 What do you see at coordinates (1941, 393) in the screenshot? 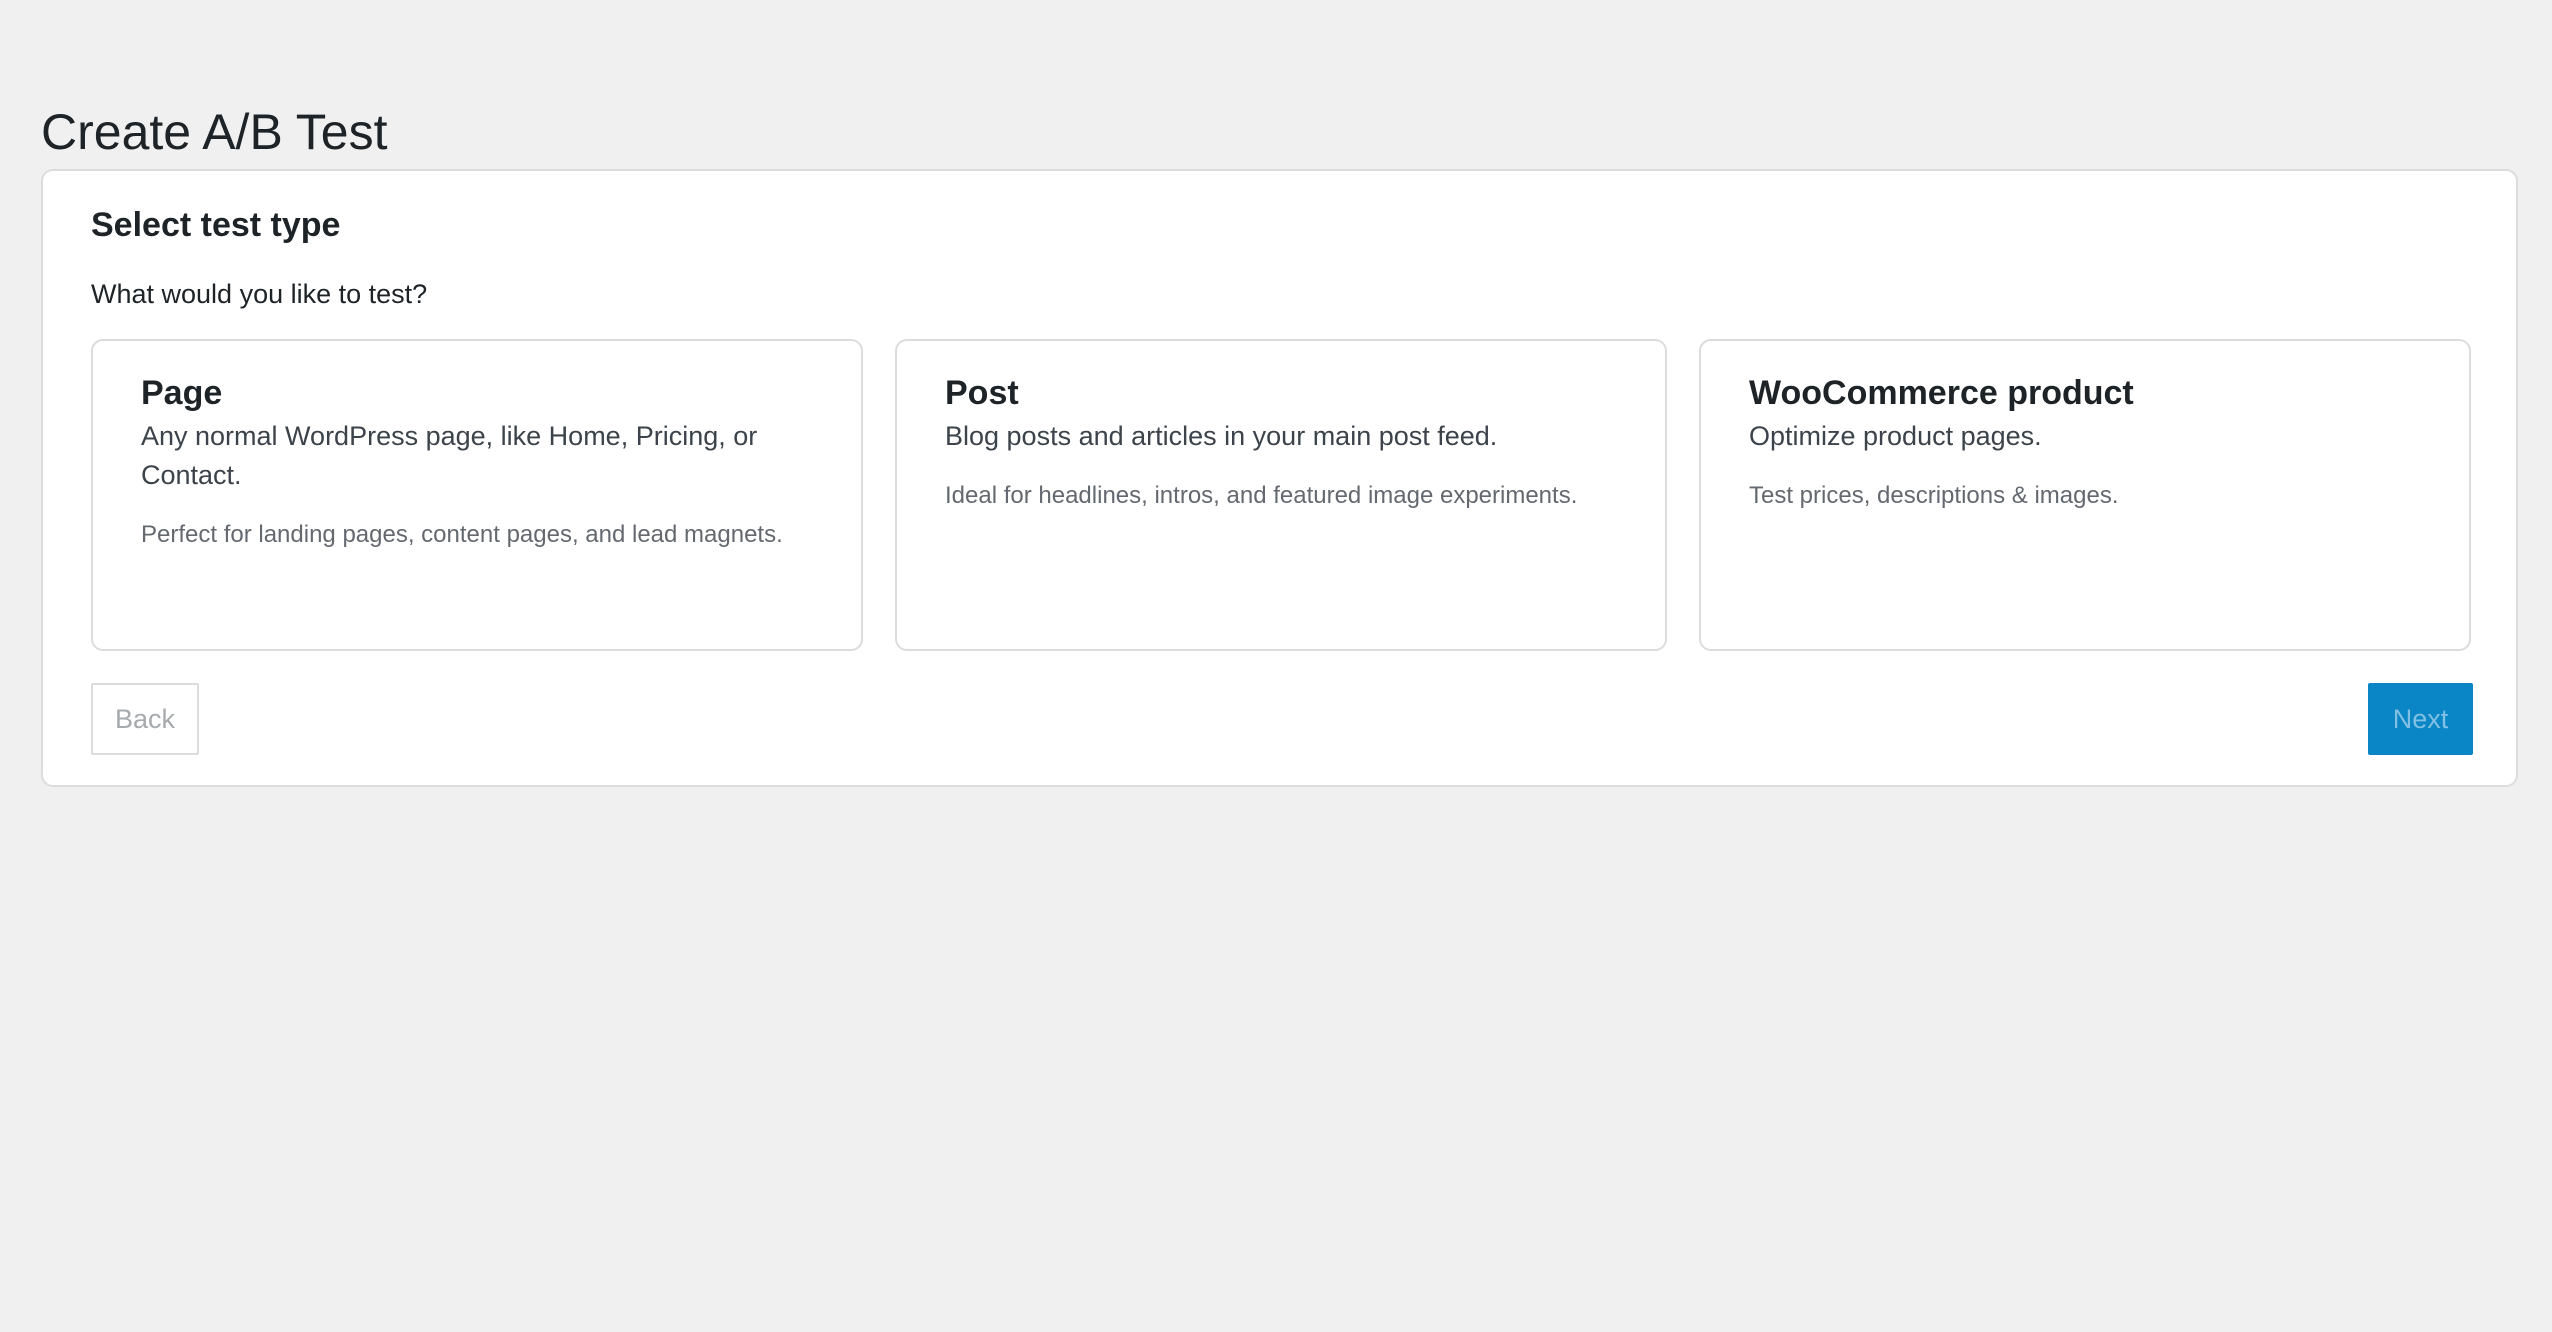
I see `card-title: WooCommerce product` at bounding box center [1941, 393].